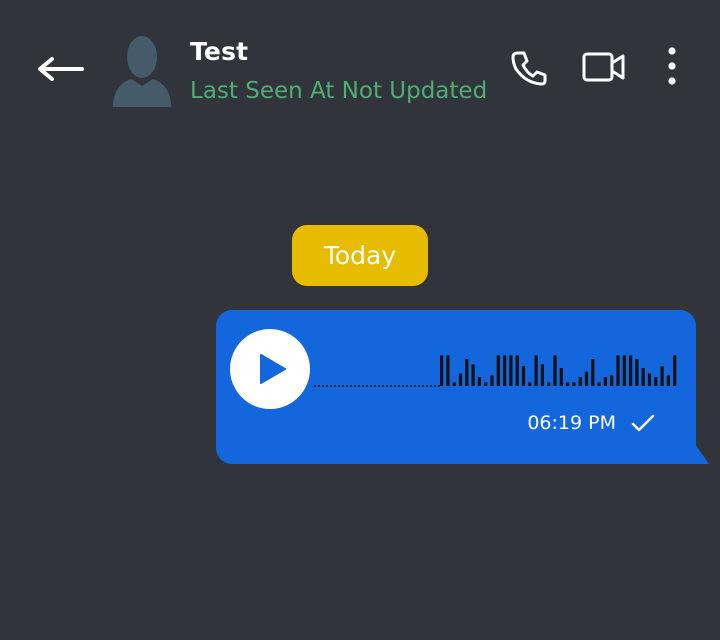 The width and height of the screenshot is (720, 640). I want to click on bubble-tail, so click(702, 454).